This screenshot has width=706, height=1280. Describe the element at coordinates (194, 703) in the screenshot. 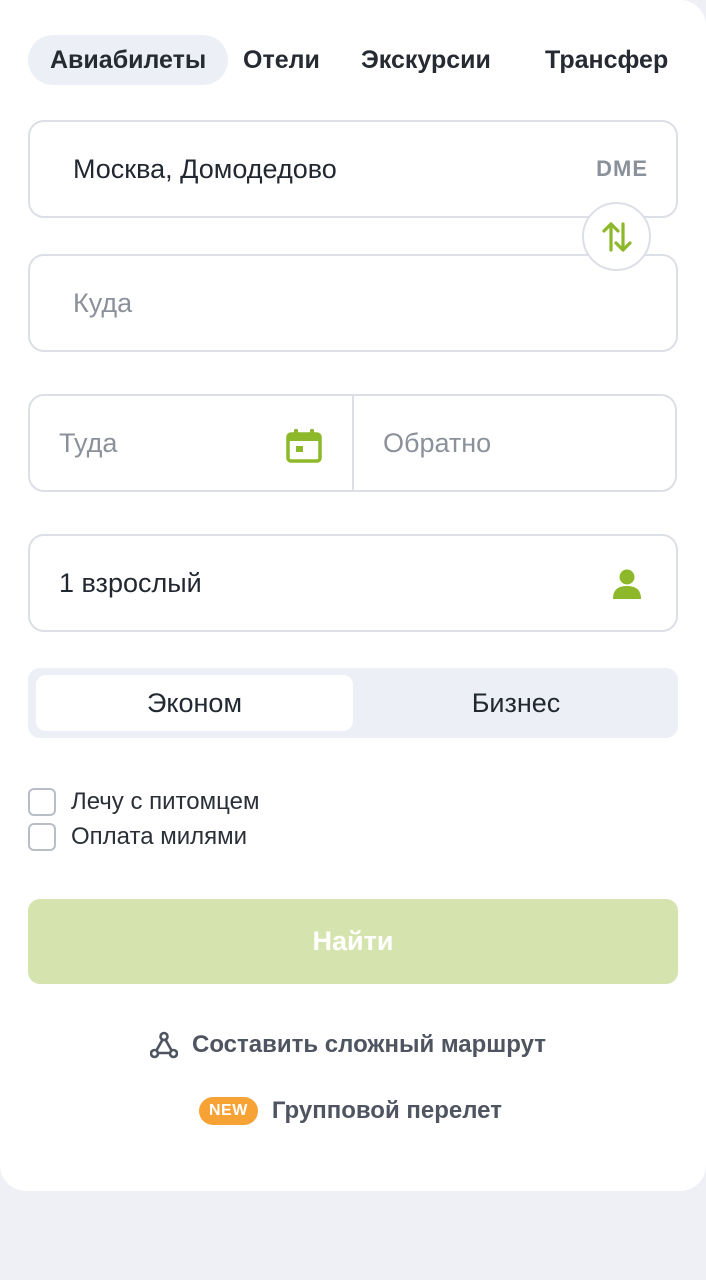

I see `cabin-economy: Эконом` at that location.